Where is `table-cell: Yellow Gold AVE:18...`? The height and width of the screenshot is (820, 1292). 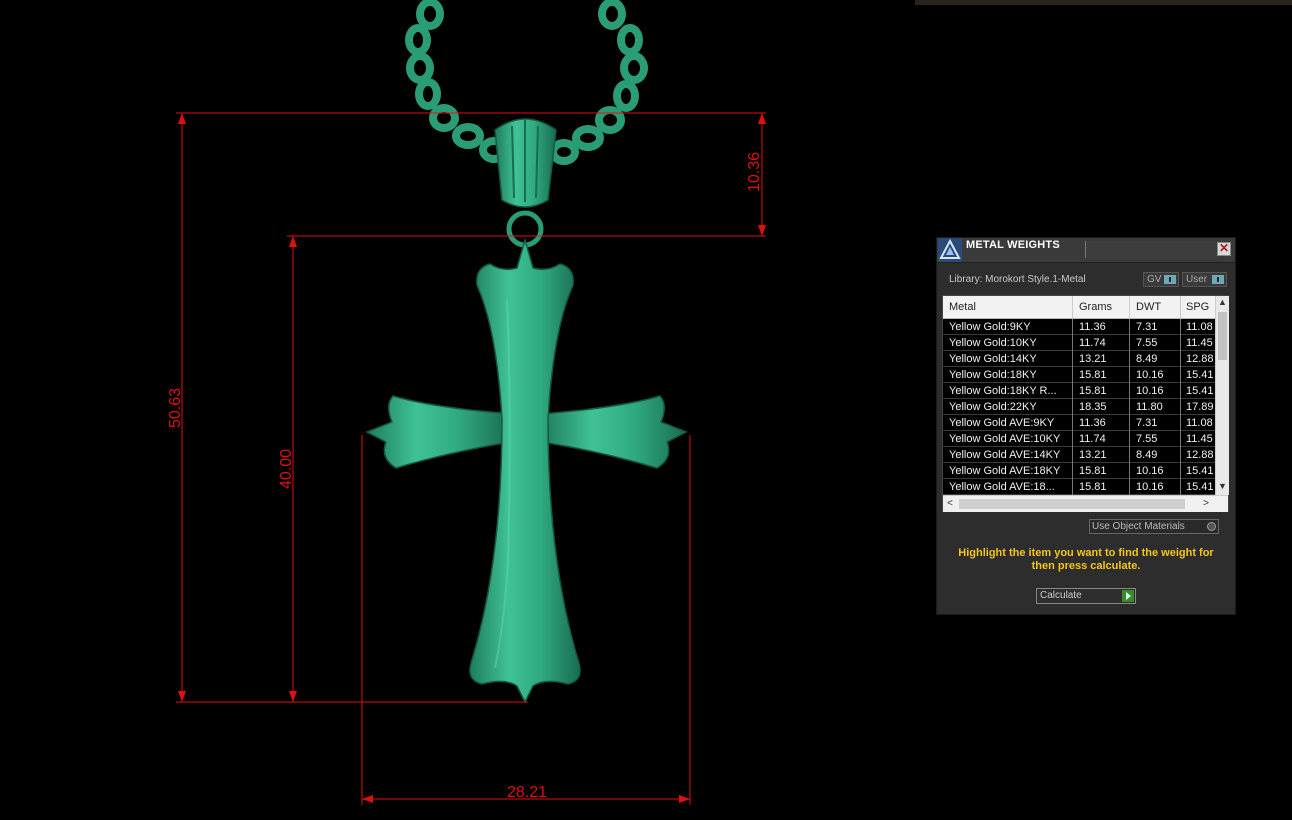
table-cell: Yellow Gold AVE:18... is located at coordinates (1002, 487).